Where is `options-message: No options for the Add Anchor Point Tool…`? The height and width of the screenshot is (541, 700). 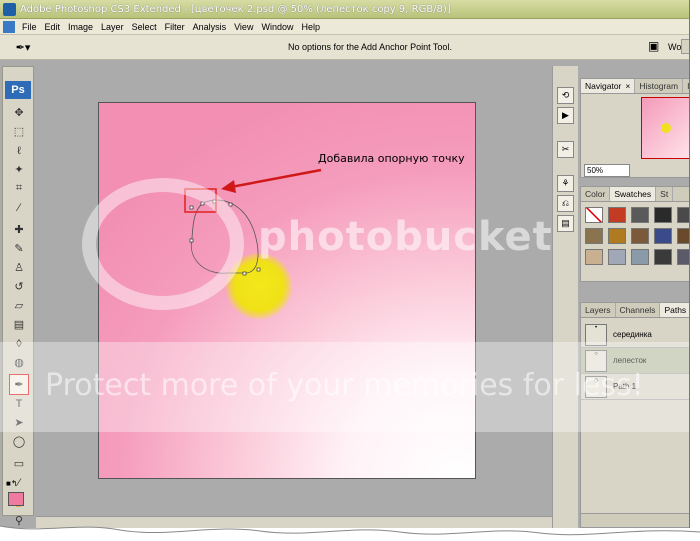 options-message: No options for the Add Anchor Point Tool… is located at coordinates (370, 47).